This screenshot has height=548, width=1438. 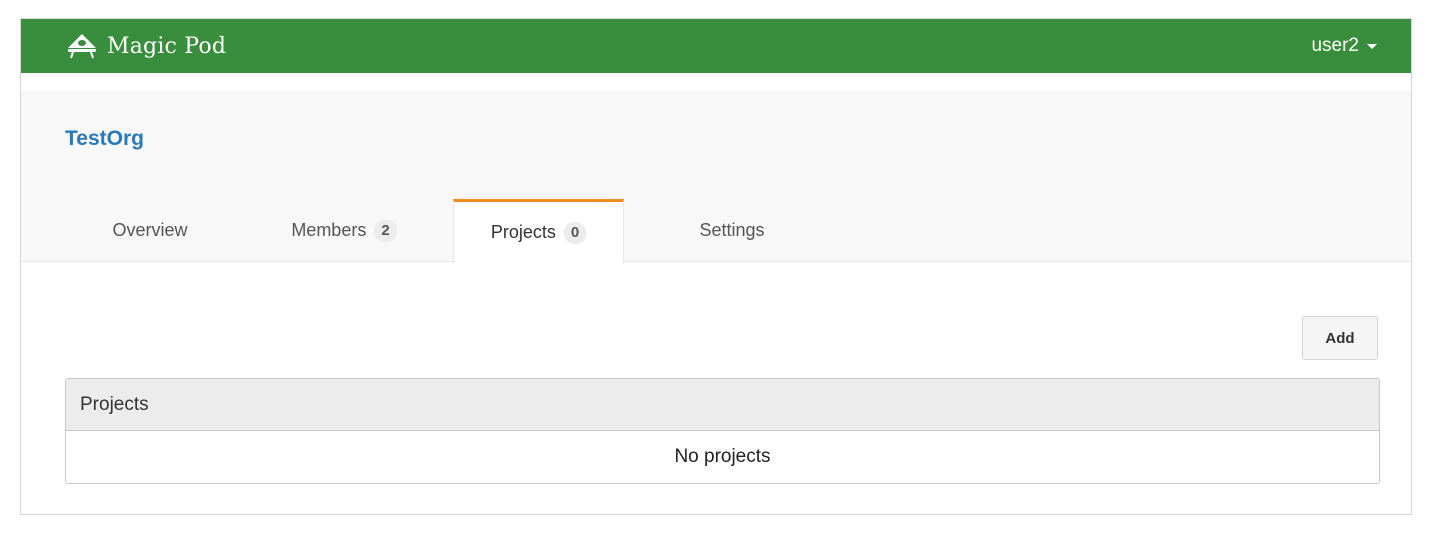 What do you see at coordinates (104, 139) in the screenshot?
I see `org-name-link: TestOrg` at bounding box center [104, 139].